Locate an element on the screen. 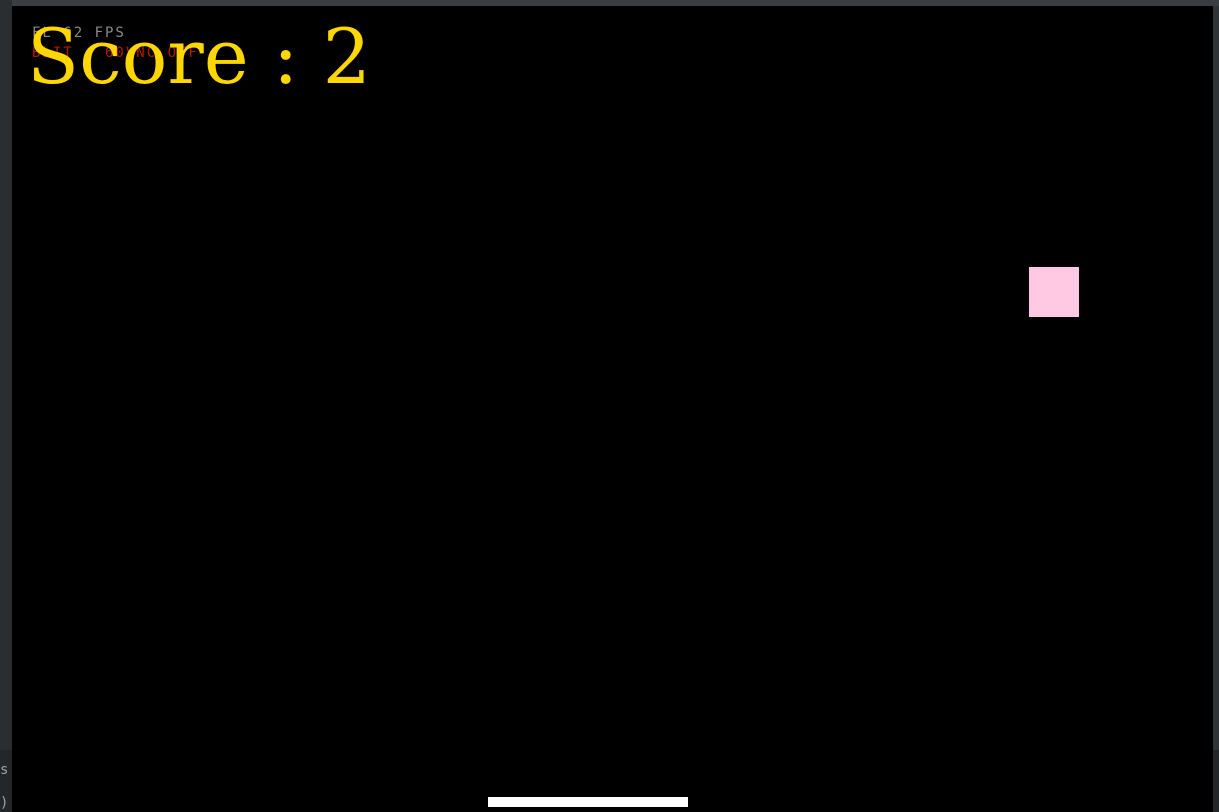  terminal-fragment-top: s is located at coordinates (4, 770).